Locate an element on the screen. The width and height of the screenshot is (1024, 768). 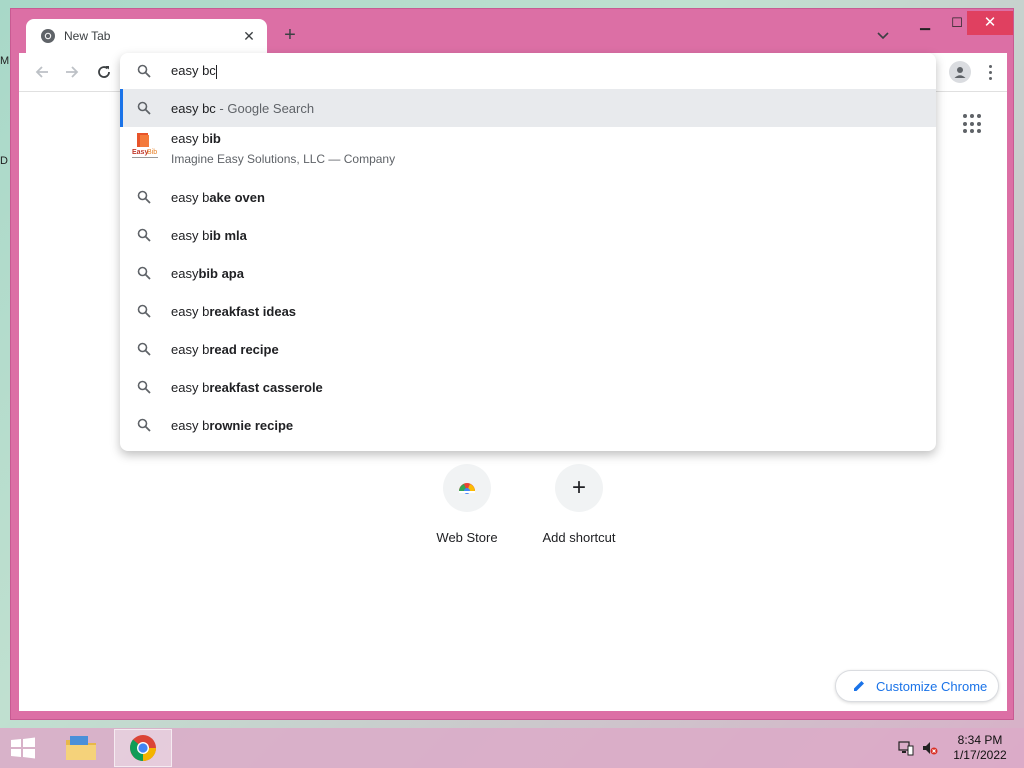
suggestion-suffix: - Google Search is located at coordinates (265, 108).